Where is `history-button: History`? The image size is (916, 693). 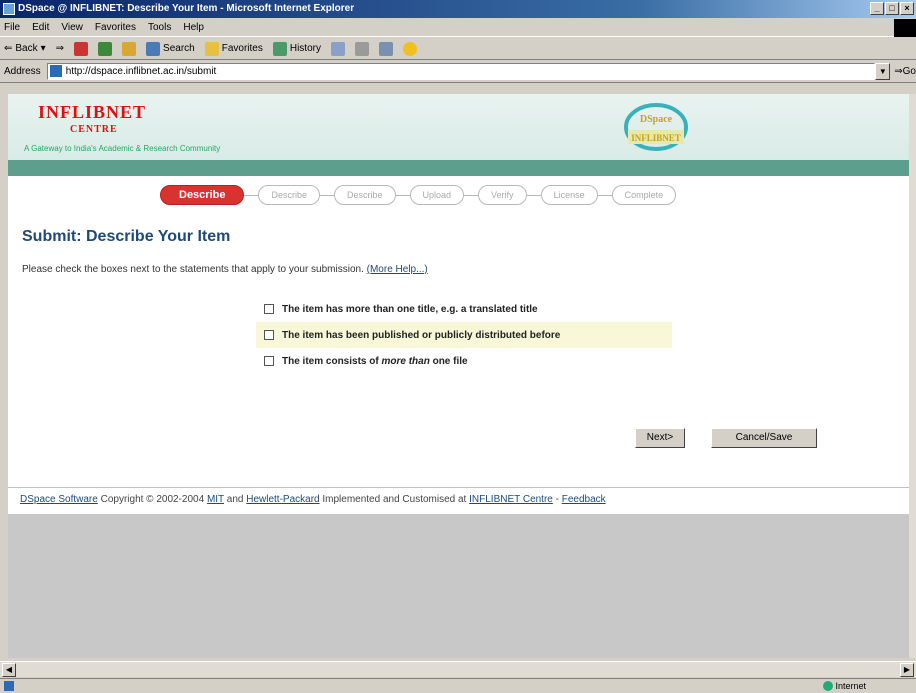 history-button: History is located at coordinates (296, 49).